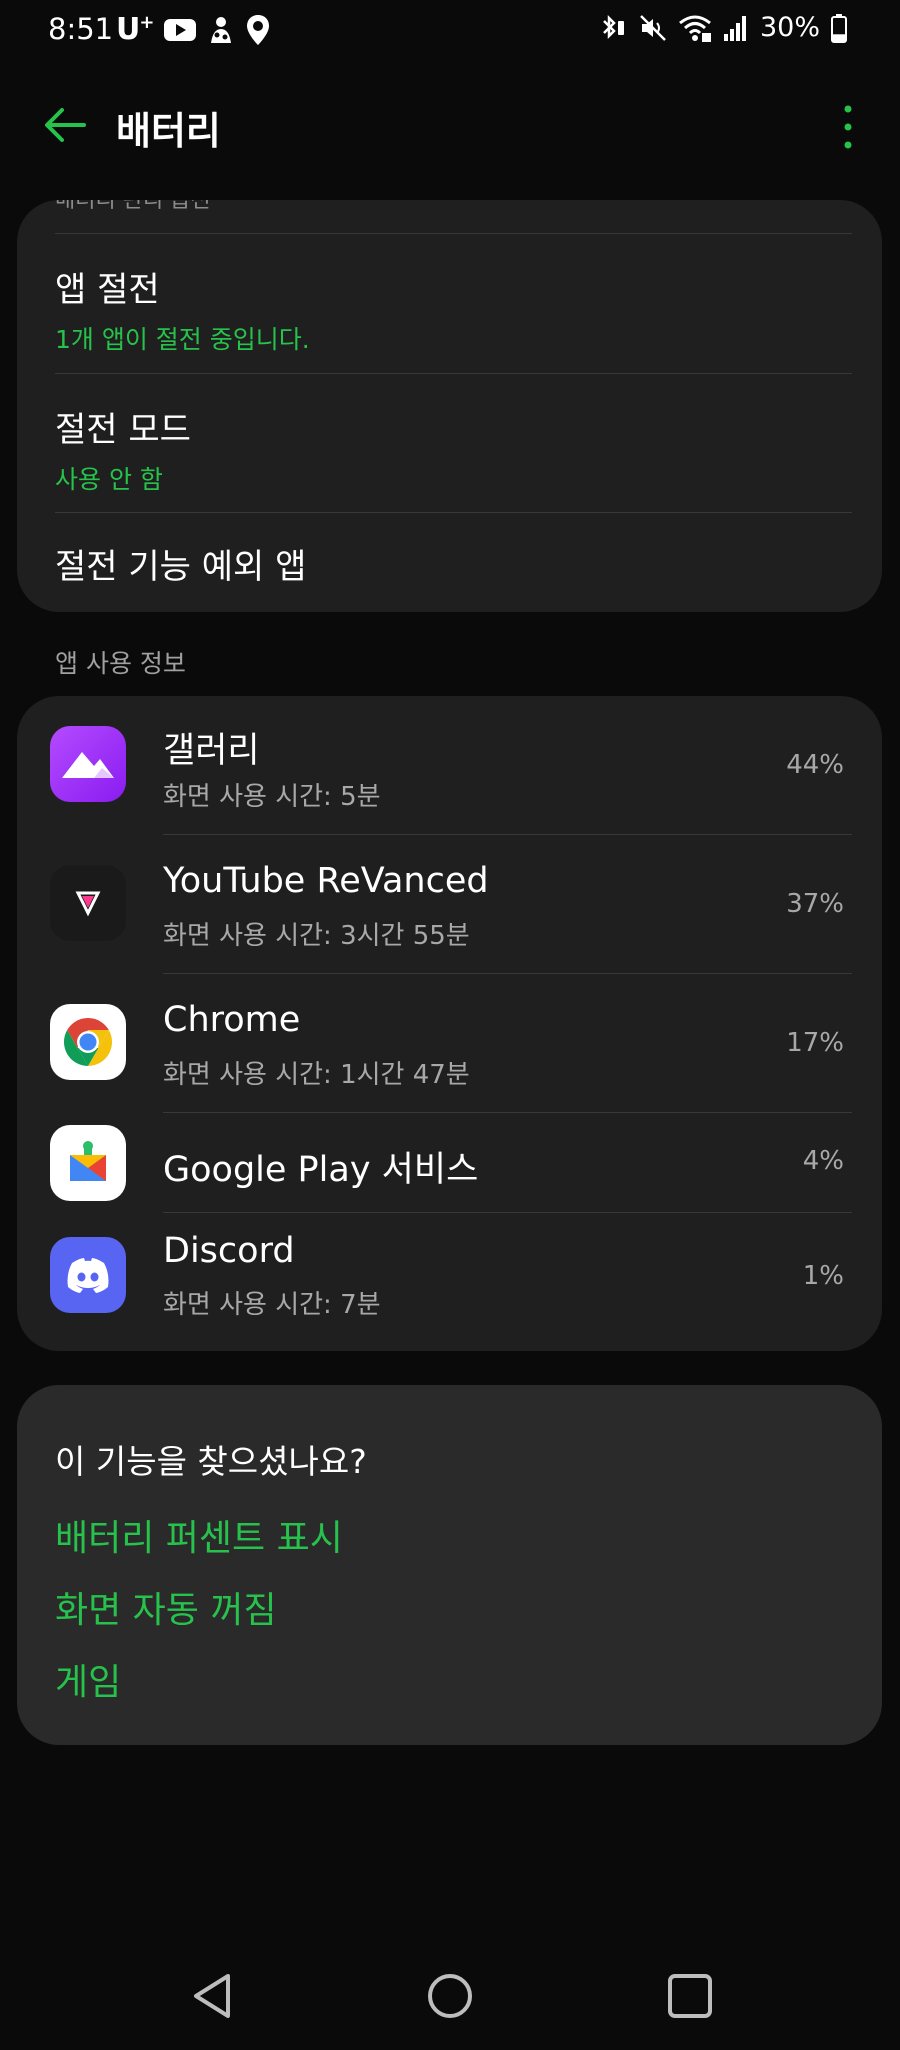 Image resolution: width=900 pixels, height=2050 pixels. What do you see at coordinates (450, 31) in the screenshot?
I see `status-bar: 8:51 U+ 30%` at bounding box center [450, 31].